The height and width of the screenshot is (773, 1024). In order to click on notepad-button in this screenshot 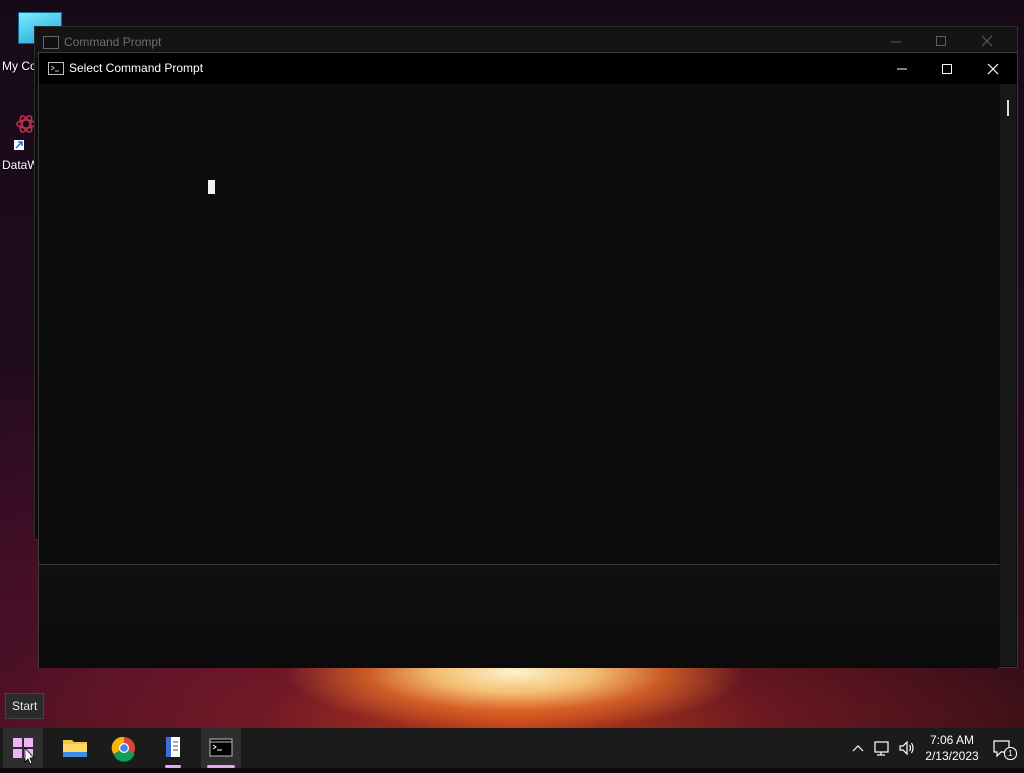, I will do `click(173, 748)`.